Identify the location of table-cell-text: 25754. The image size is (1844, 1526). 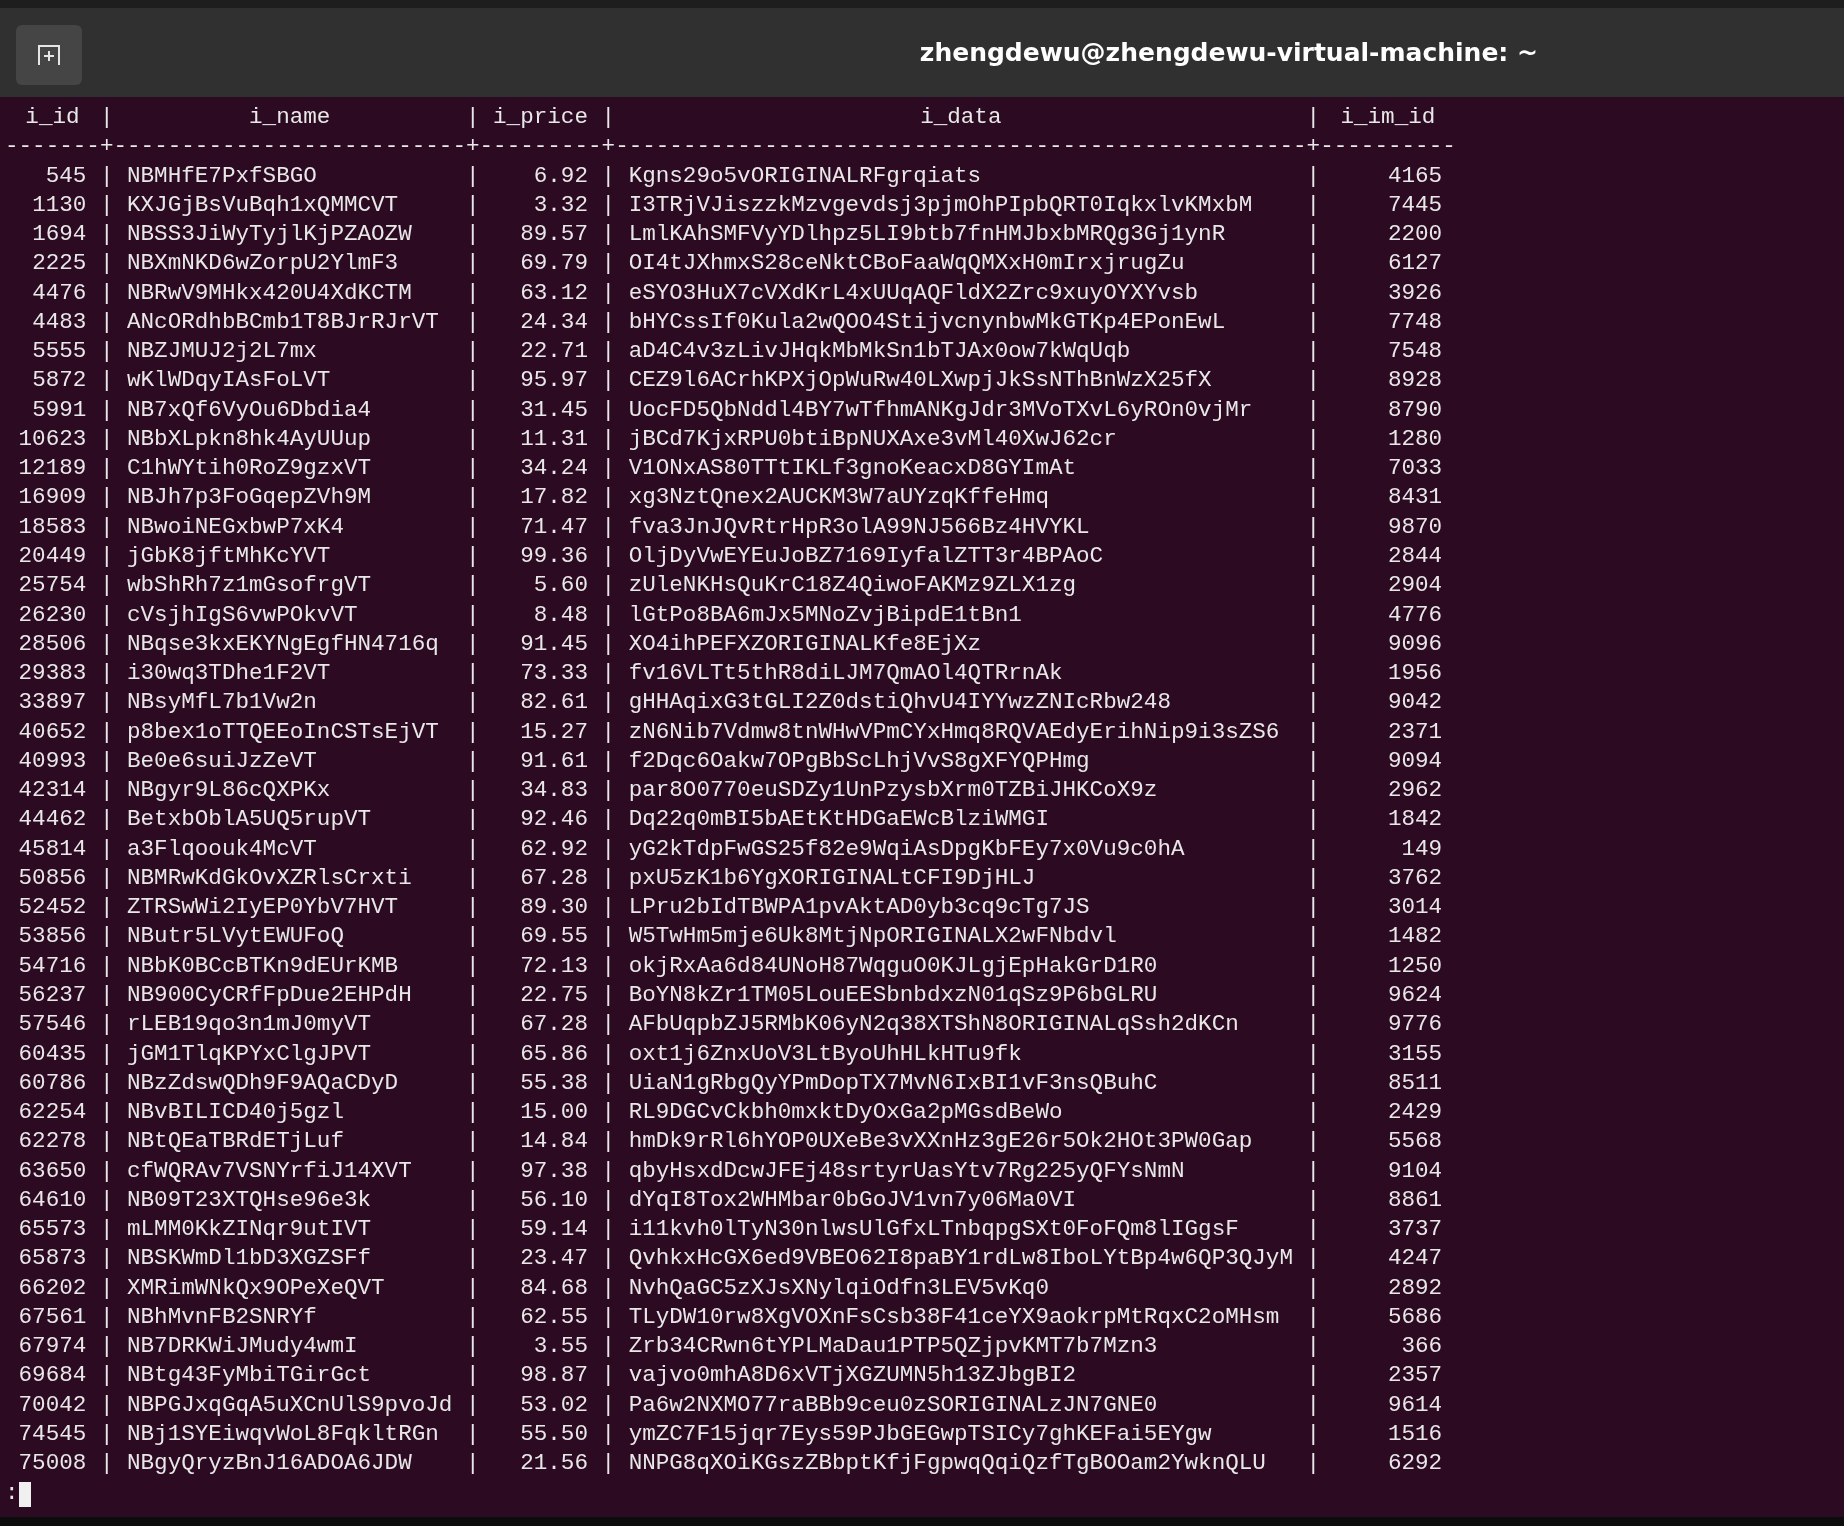
(52, 586).